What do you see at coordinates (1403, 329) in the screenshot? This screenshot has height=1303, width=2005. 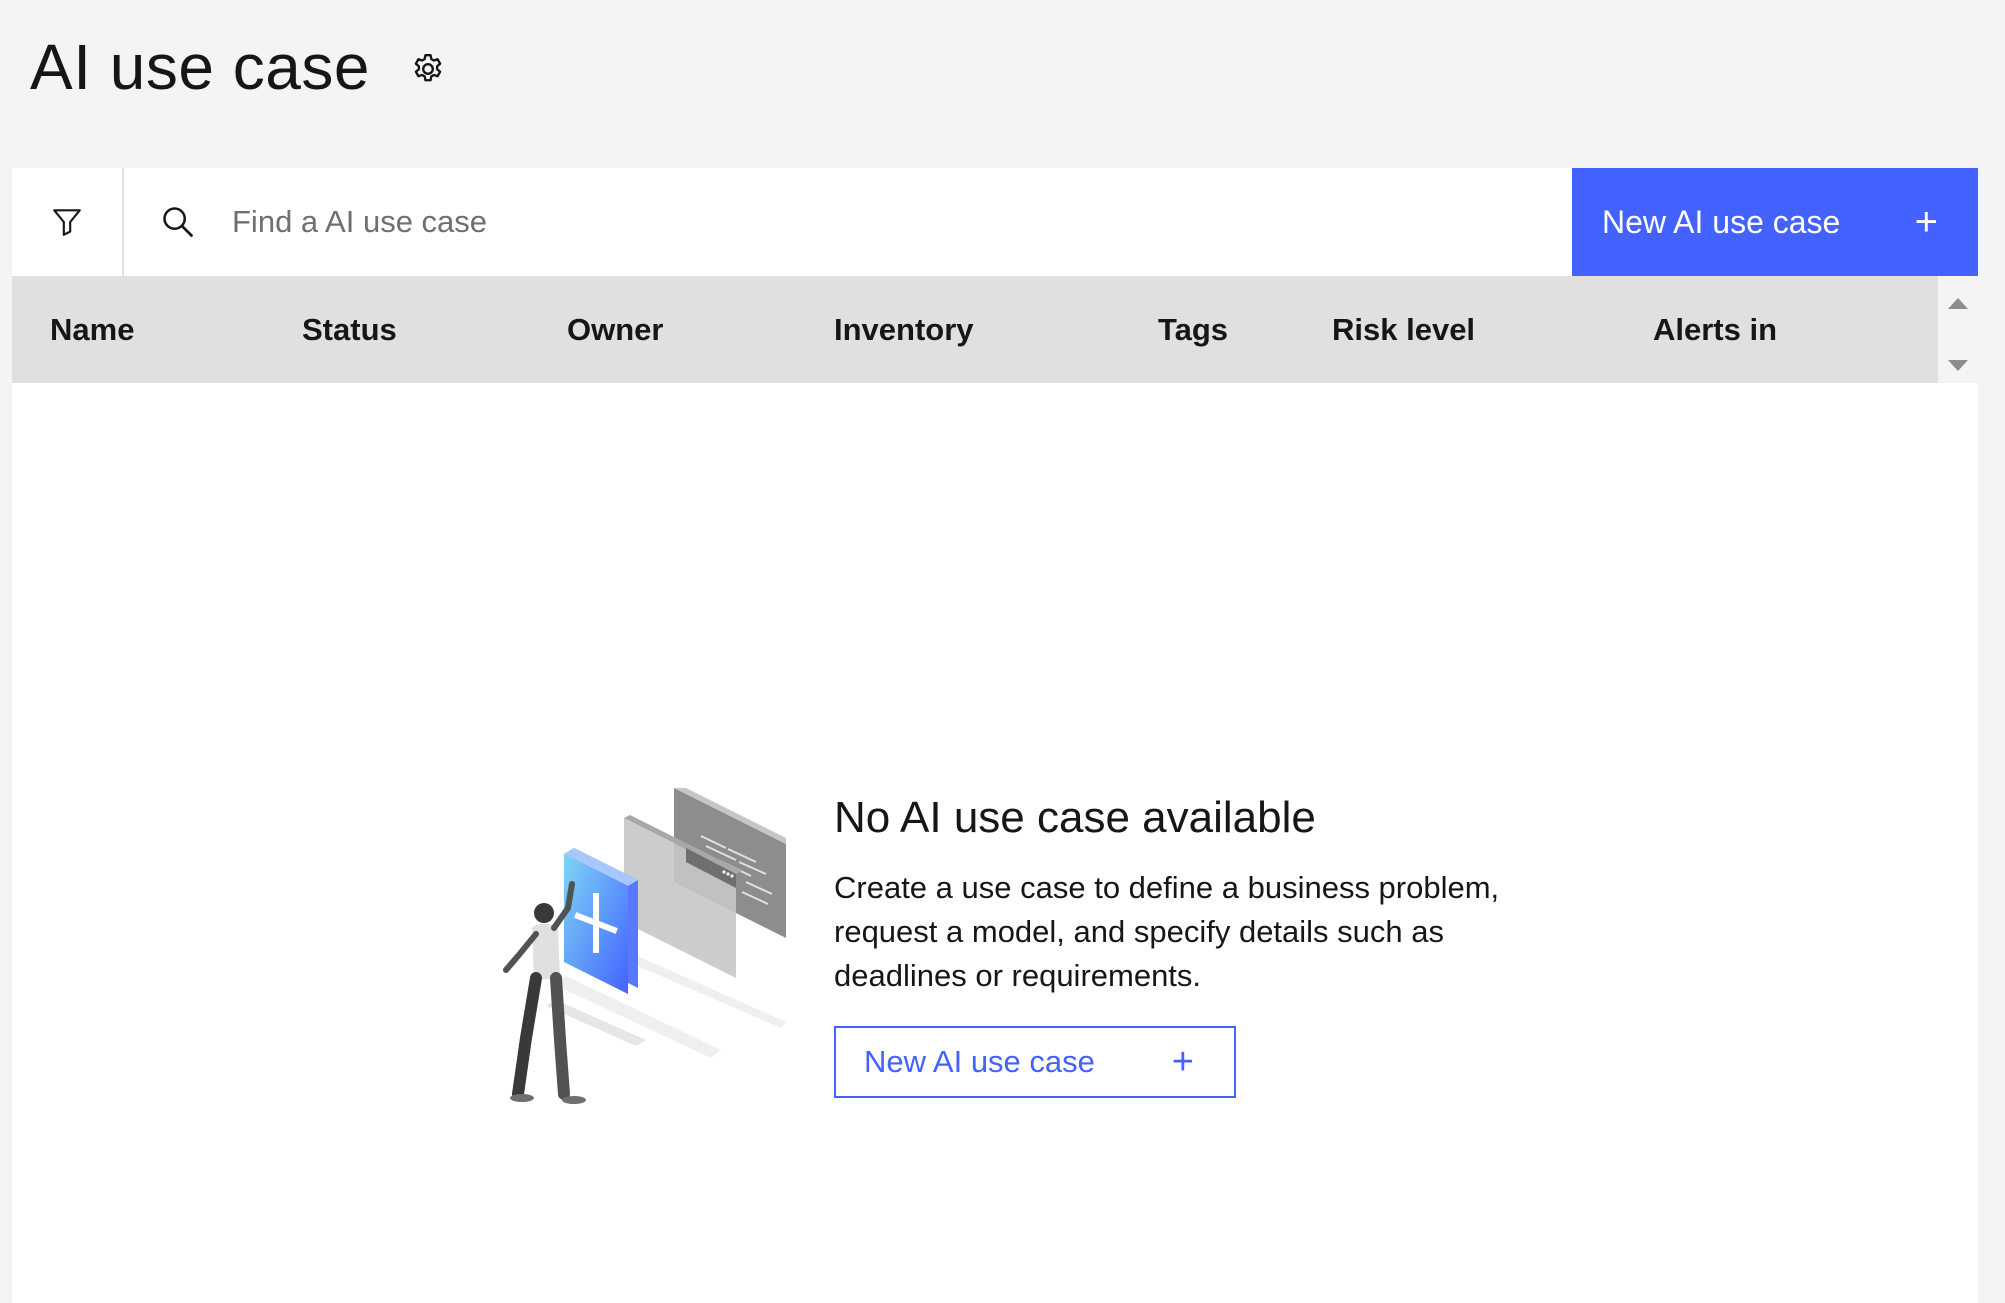 I see `column-header-risk-level: Risk level` at bounding box center [1403, 329].